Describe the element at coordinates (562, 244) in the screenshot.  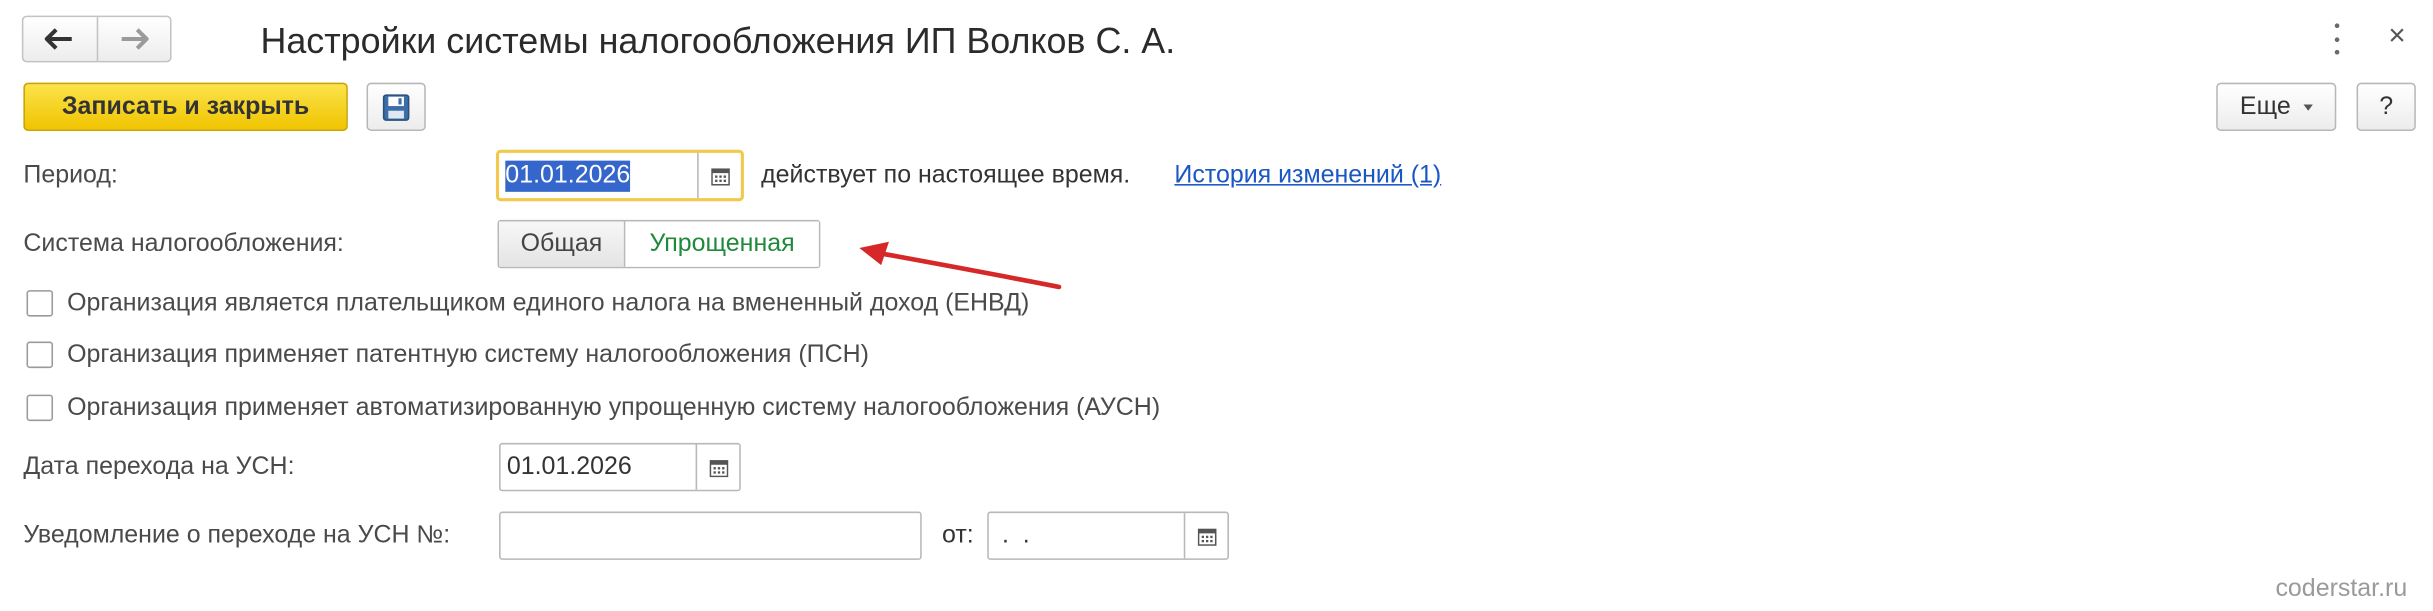
I see `tax-option-general: Общая` at that location.